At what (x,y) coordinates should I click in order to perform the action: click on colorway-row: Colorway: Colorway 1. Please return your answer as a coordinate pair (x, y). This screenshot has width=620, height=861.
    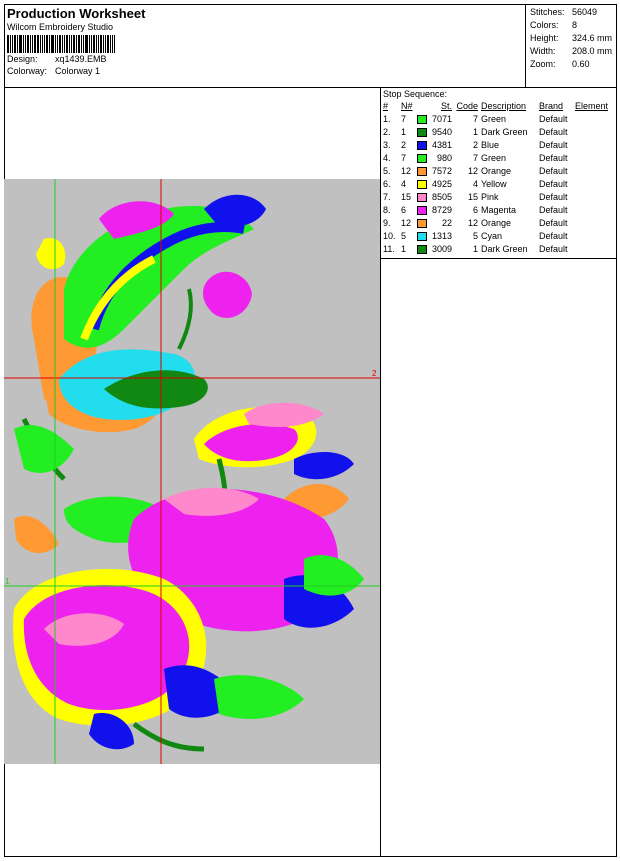
    Looking at the image, I should click on (264, 71).